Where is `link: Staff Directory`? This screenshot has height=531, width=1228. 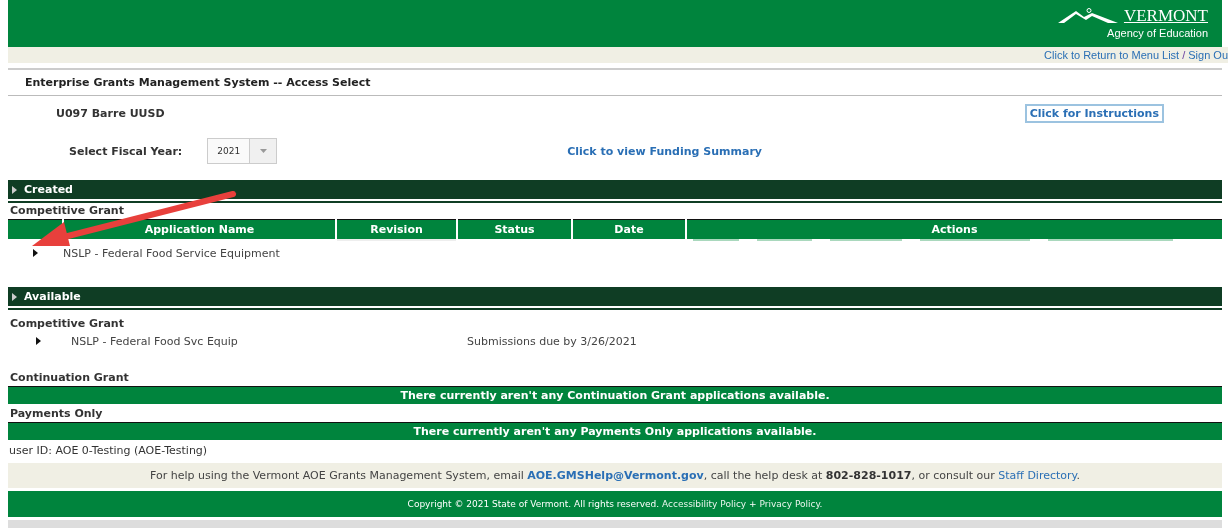 link: Staff Directory is located at coordinates (1037, 475).